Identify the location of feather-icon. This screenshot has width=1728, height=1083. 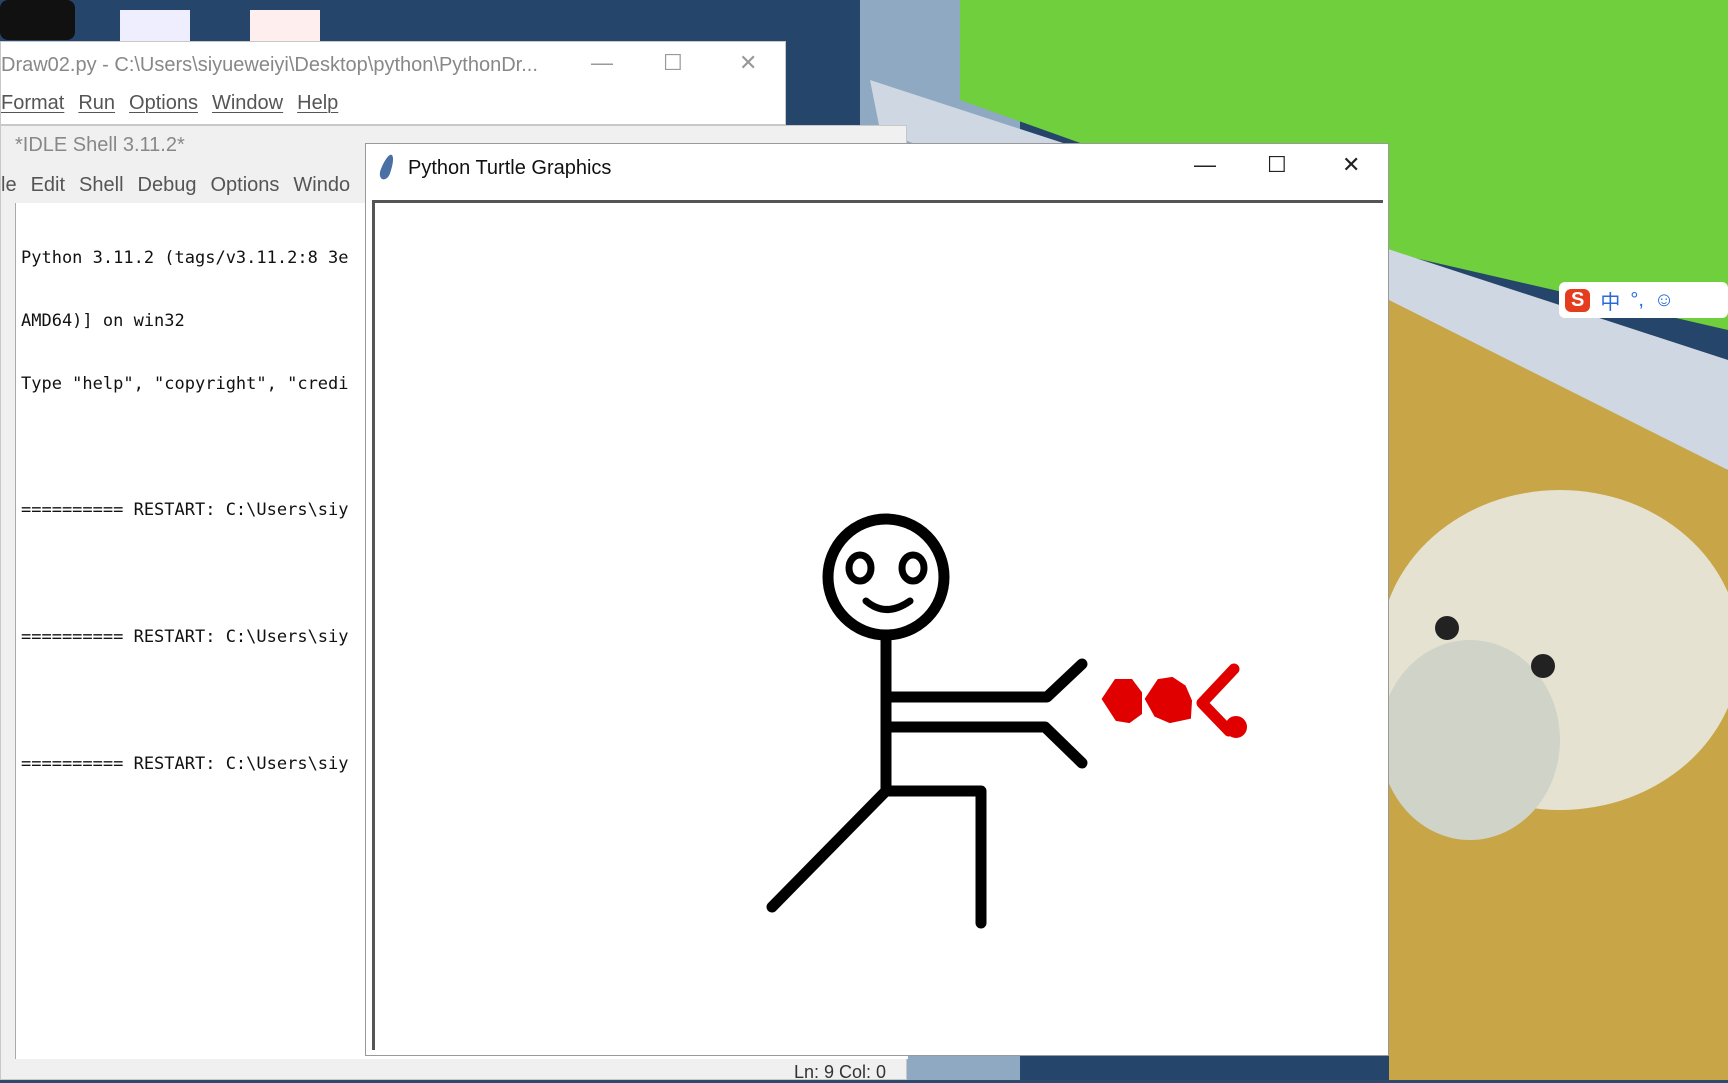
(387, 167).